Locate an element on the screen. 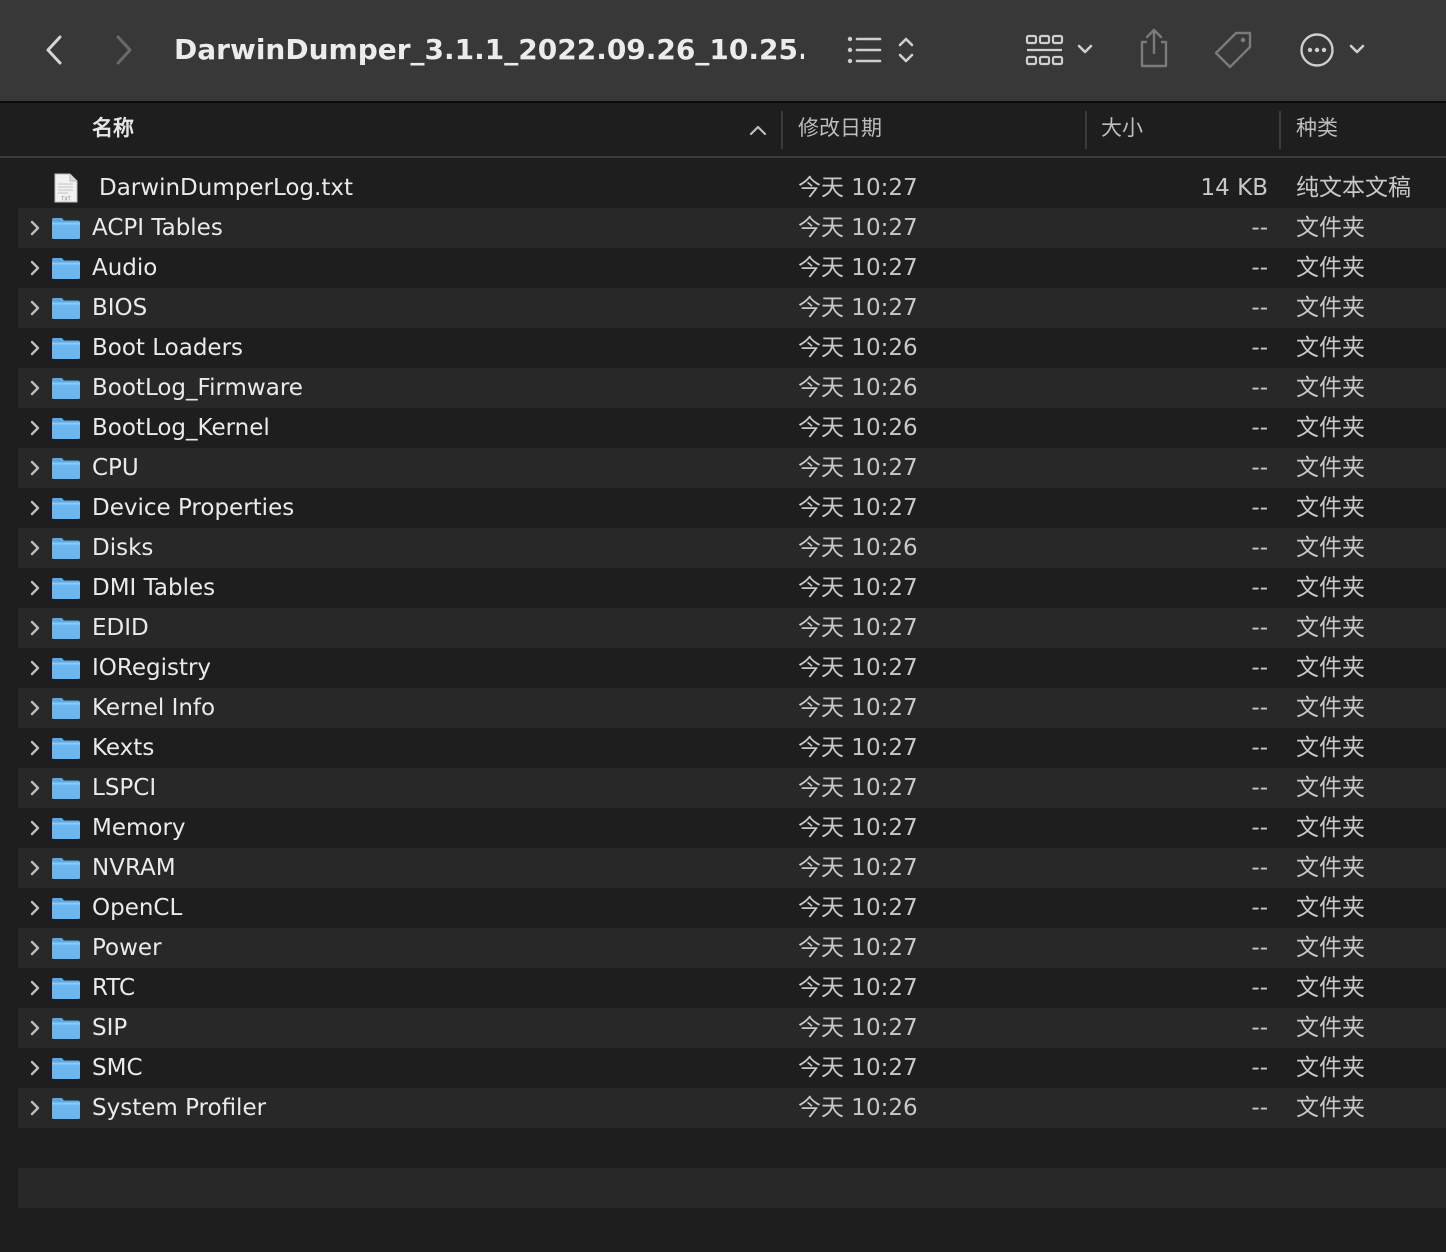 The height and width of the screenshot is (1252, 1446). item-name: SMC is located at coordinates (117, 1068).